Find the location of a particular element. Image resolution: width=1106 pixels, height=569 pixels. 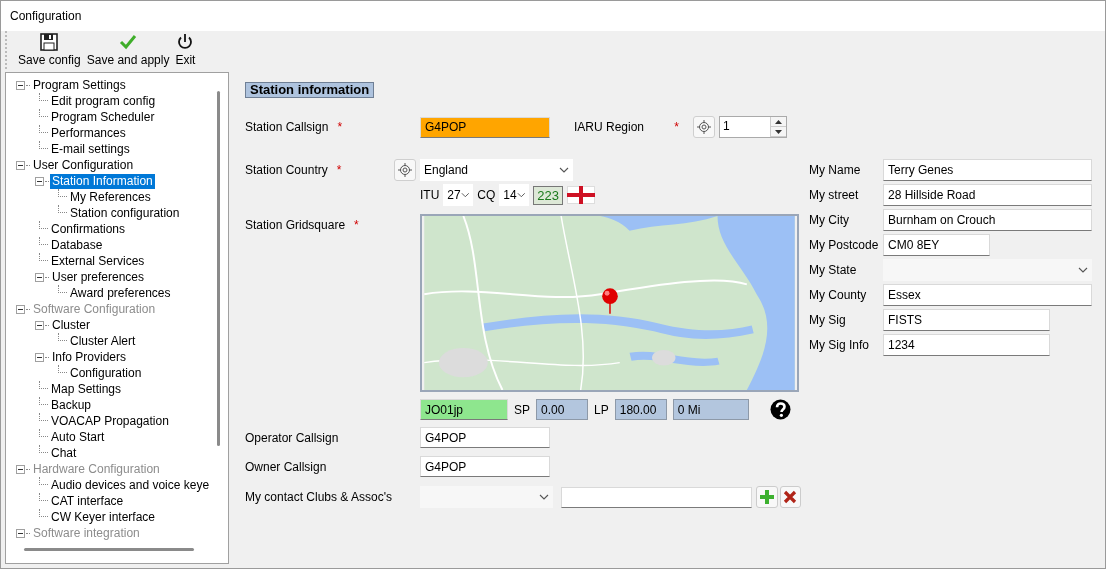

tree-item: Database is located at coordinates (77, 245).